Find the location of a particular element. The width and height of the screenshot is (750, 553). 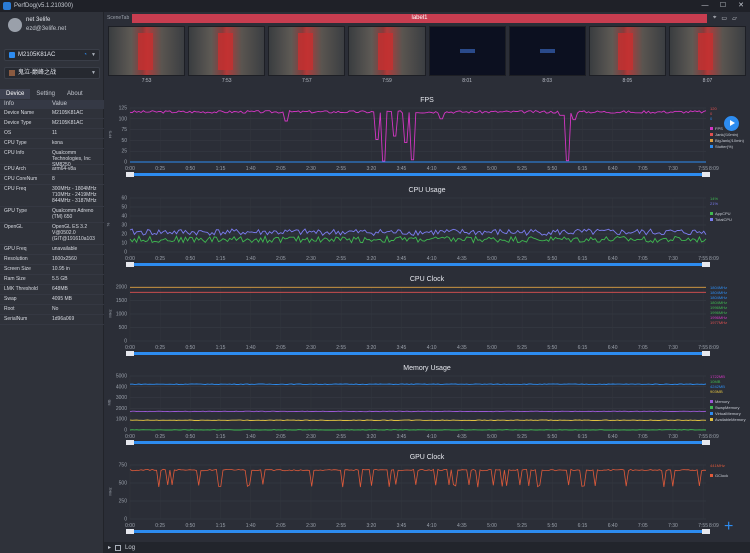

x-tick-label: 2:30 is located at coordinates (311, 348).